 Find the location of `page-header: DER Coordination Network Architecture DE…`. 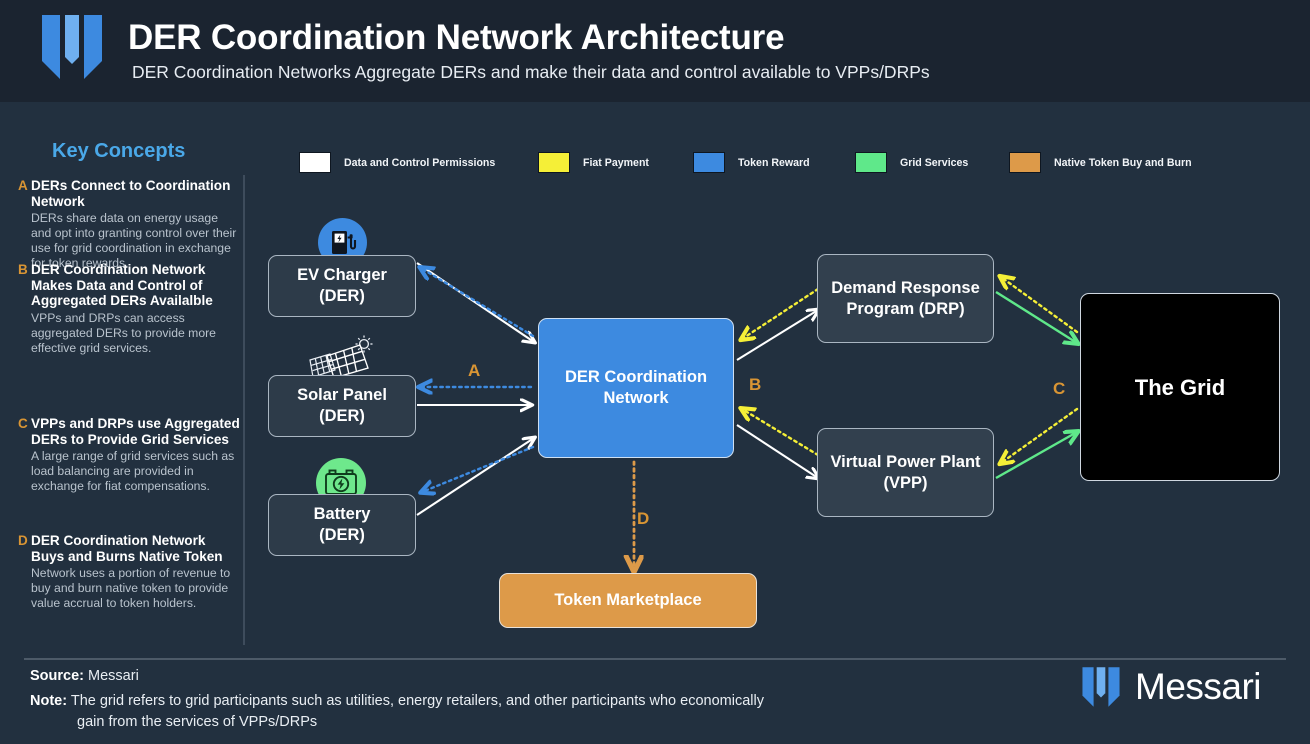

page-header: DER Coordination Network Architecture DE… is located at coordinates (655, 51).